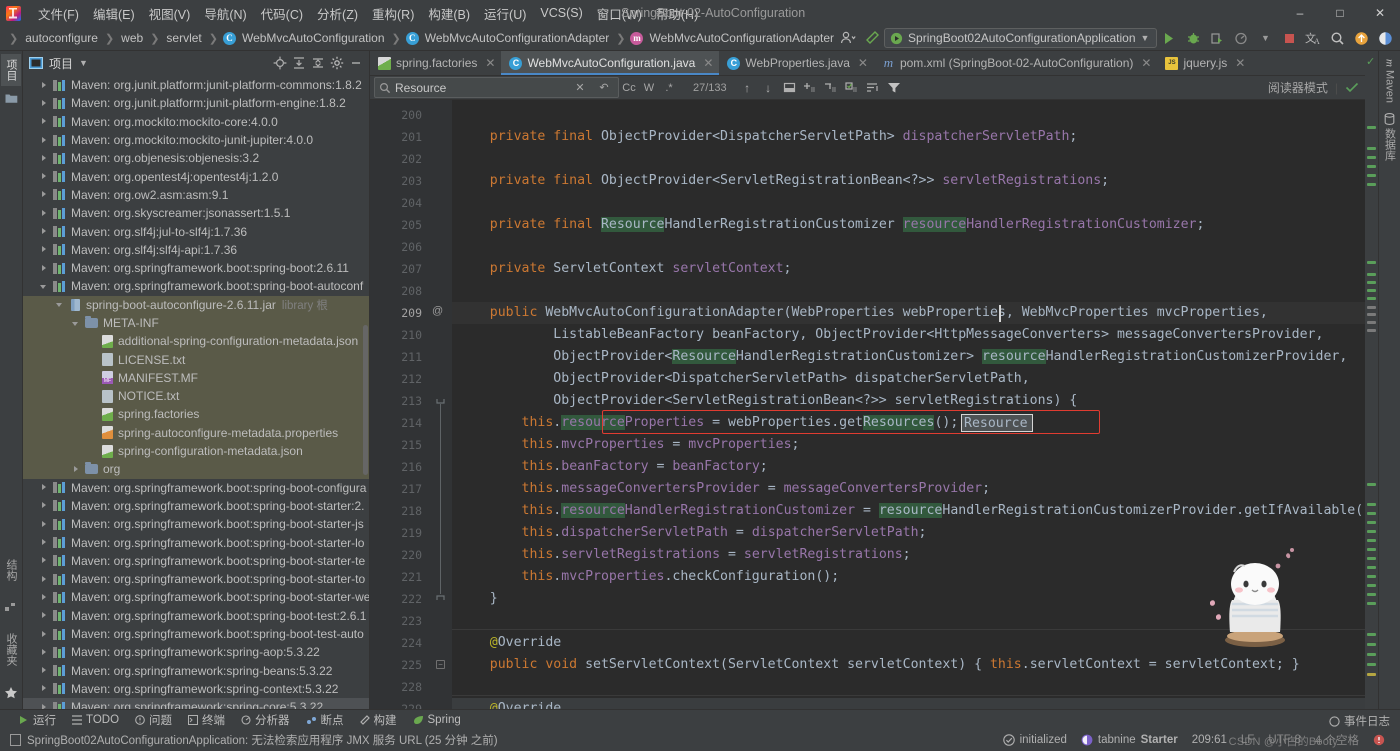 This screenshot has height=751, width=1400. I want to click on menu-run: 运行(U), so click(505, 13).